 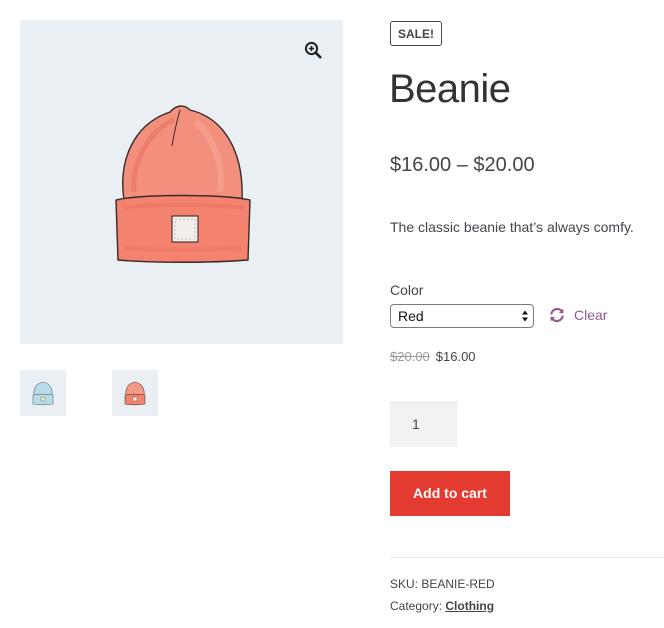 I want to click on quantity-input: 1, so click(x=423, y=424).